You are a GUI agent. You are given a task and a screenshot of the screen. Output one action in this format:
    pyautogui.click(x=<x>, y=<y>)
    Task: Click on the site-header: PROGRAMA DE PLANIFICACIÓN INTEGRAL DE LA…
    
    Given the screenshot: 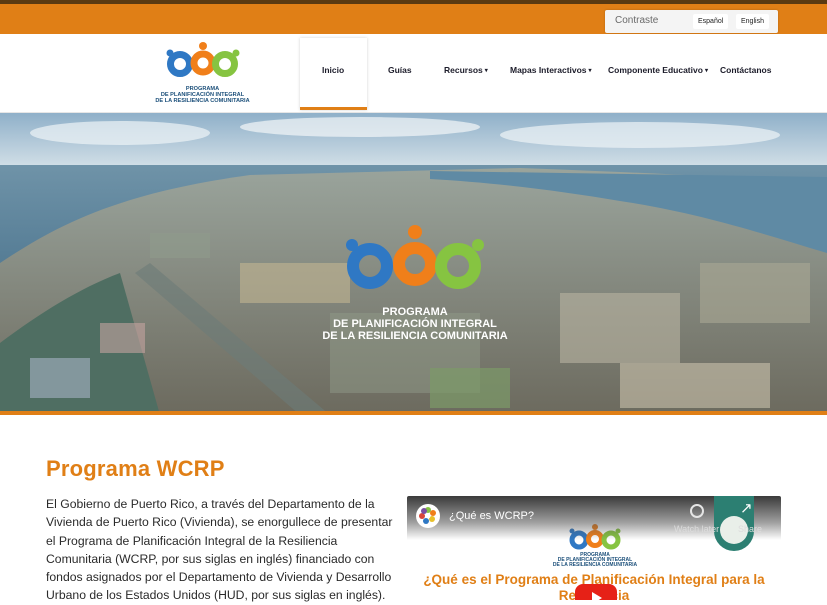 What is the action you would take?
    pyautogui.click(x=413, y=73)
    